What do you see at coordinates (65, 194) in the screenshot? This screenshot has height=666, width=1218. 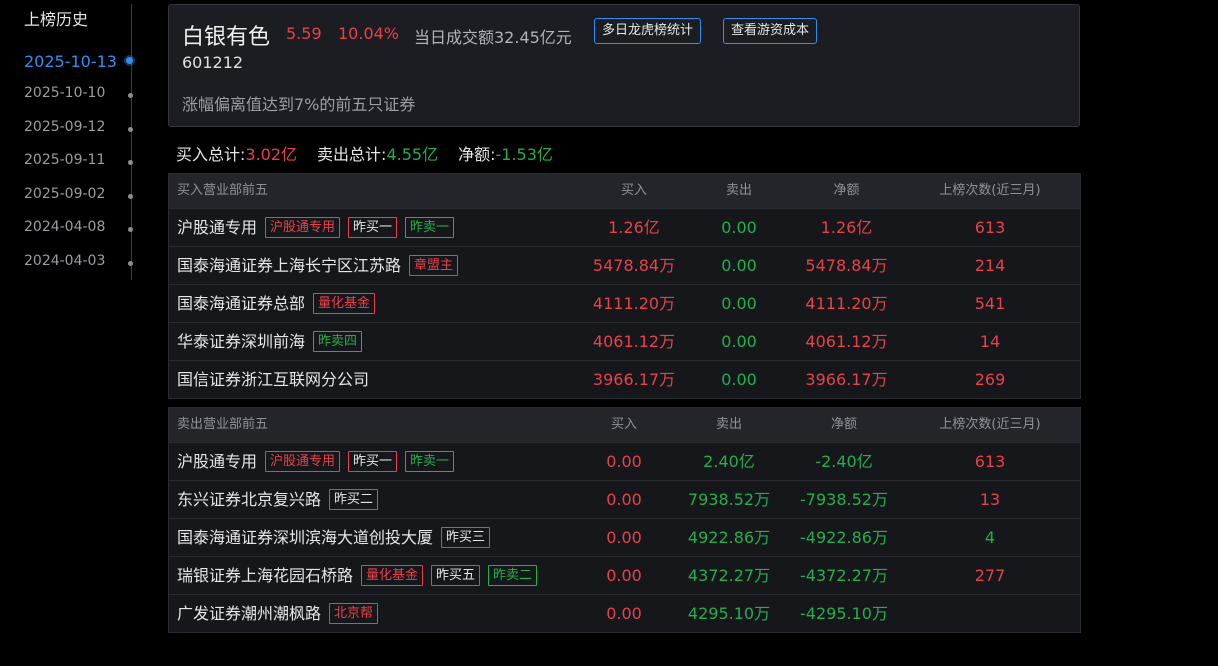 I see `history-date-label: 2025-09-02` at bounding box center [65, 194].